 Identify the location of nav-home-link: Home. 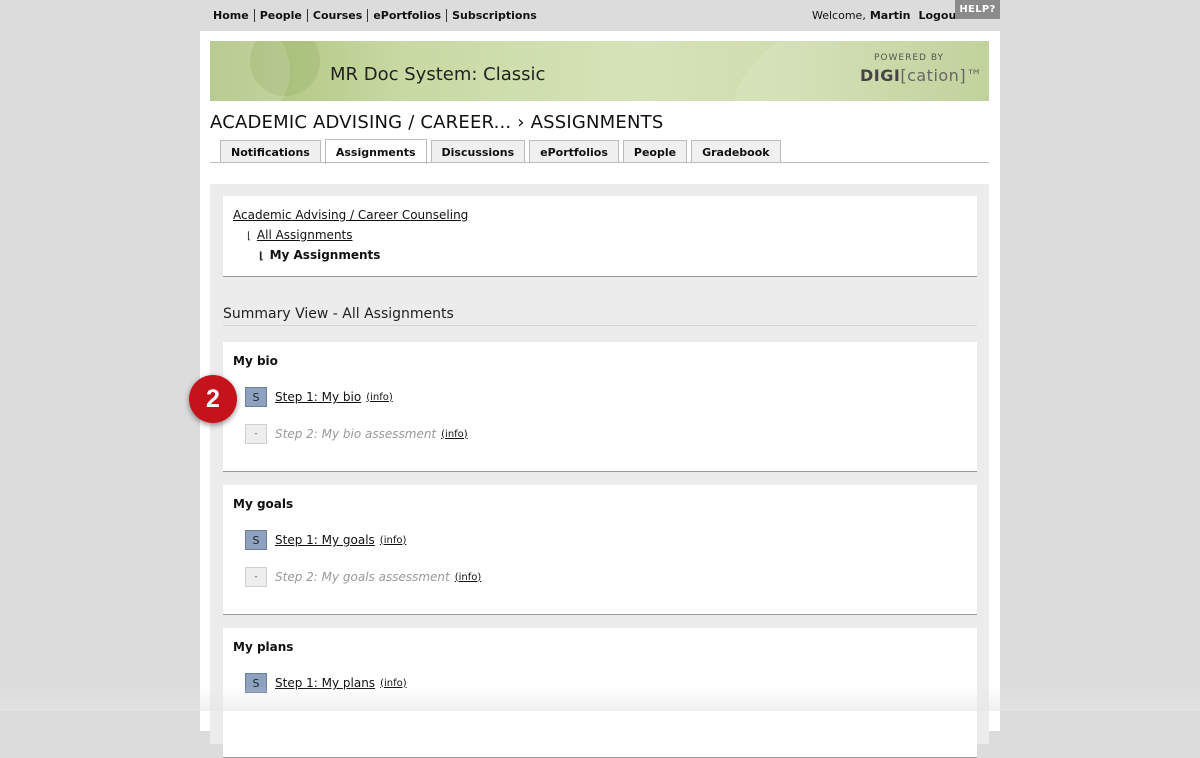
(231, 15).